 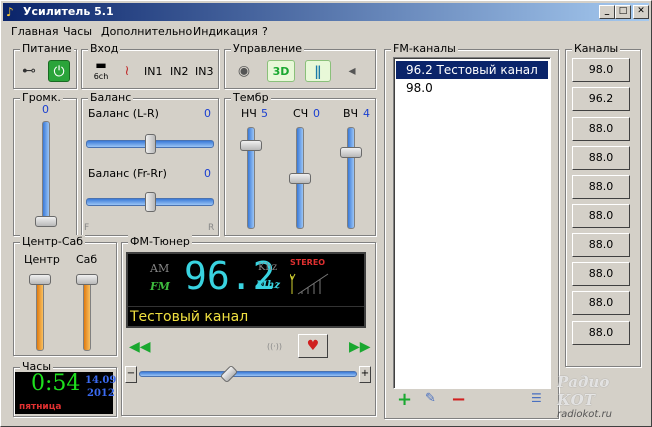 What do you see at coordinates (601, 70) in the screenshot?
I see `channel-button-1: 98.0` at bounding box center [601, 70].